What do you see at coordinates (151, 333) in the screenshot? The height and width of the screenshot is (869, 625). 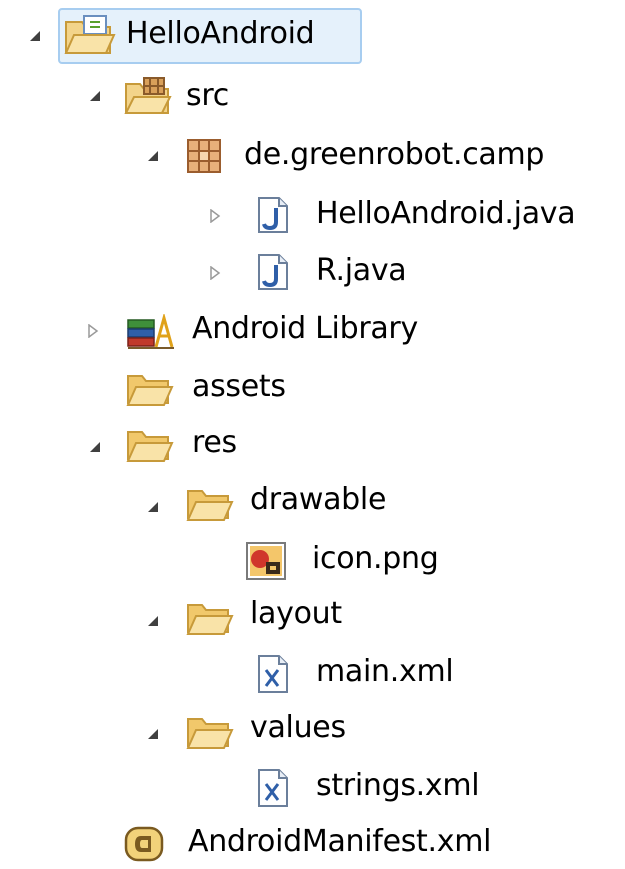 I see `library-icon` at bounding box center [151, 333].